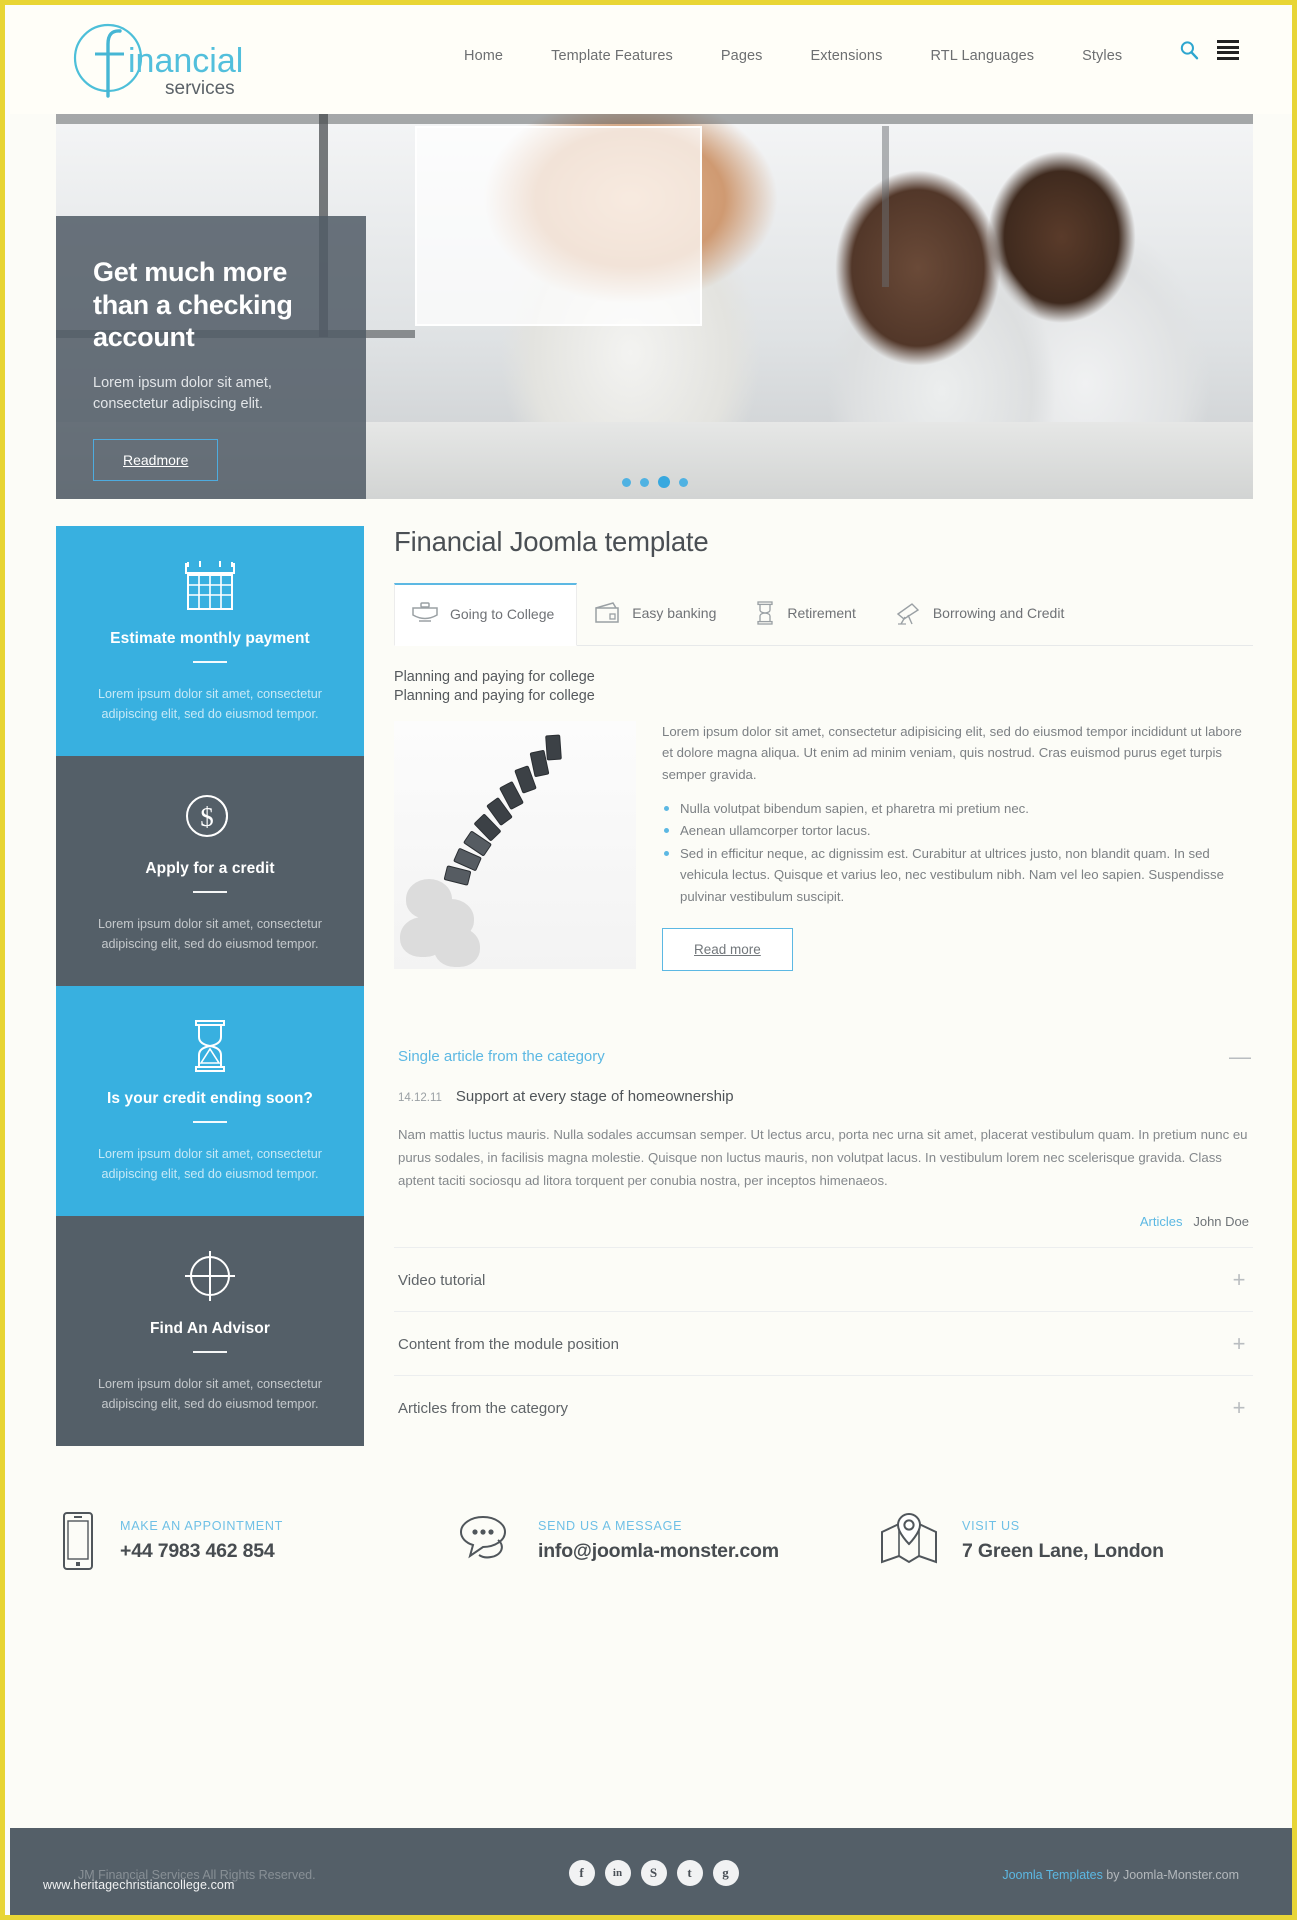 The width and height of the screenshot is (1297, 1920). What do you see at coordinates (210, 1329) in the screenshot?
I see `sidebar-item-title: Find An Advisor` at bounding box center [210, 1329].